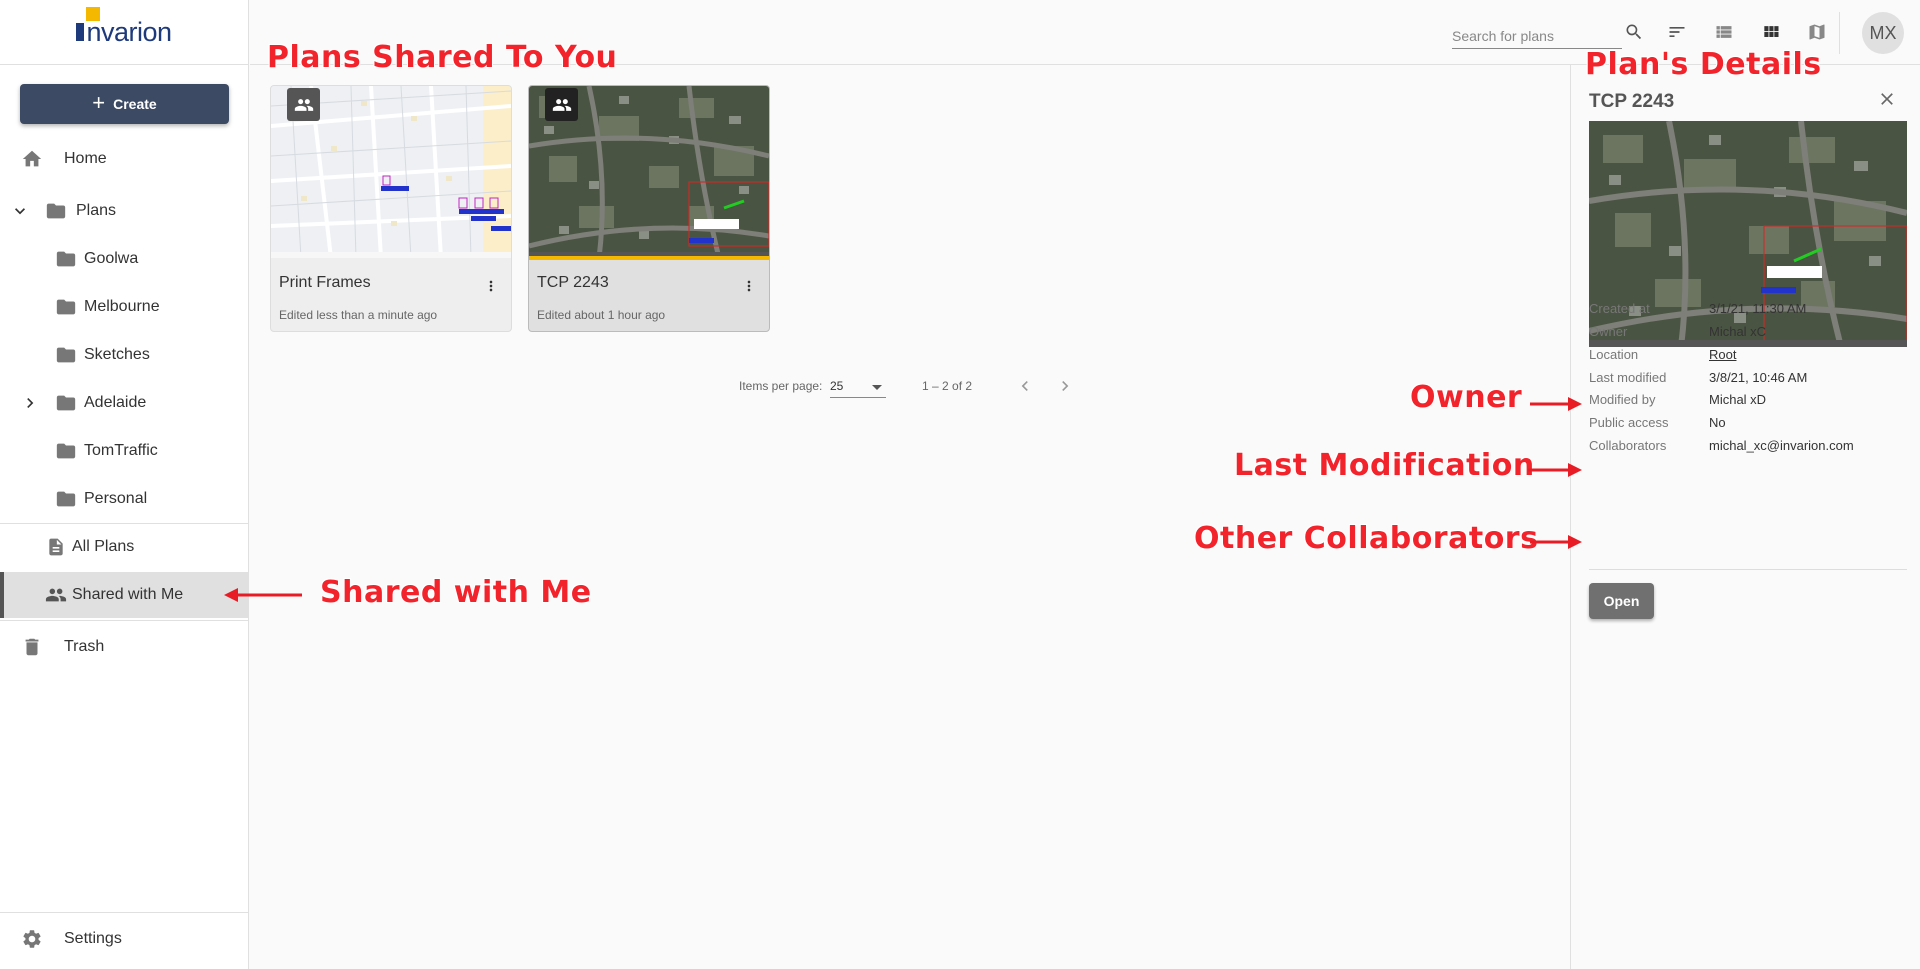 The image size is (1920, 969). What do you see at coordinates (1738, 399) in the screenshot?
I see `detail-value: Michal xD` at bounding box center [1738, 399].